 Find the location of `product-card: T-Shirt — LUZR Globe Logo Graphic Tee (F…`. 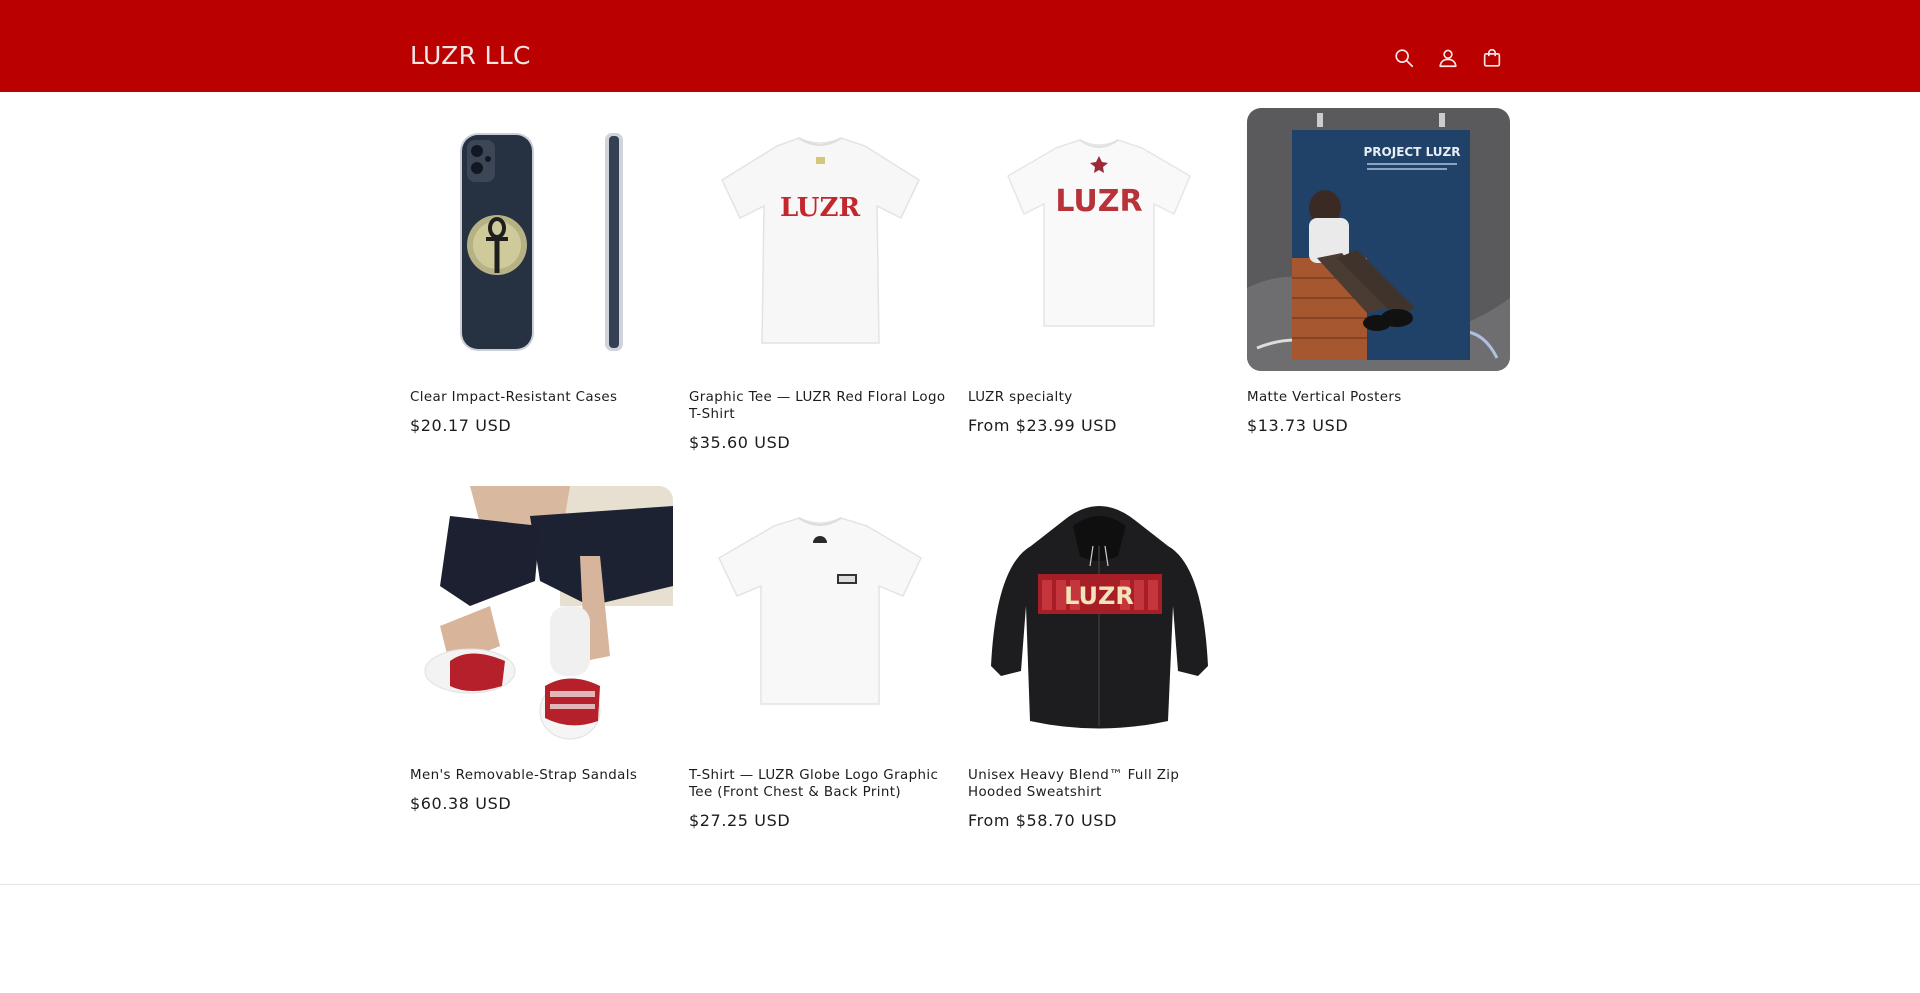

product-card: T-Shirt — LUZR Globe Logo Graphic Tee (F… is located at coordinates (820, 658).